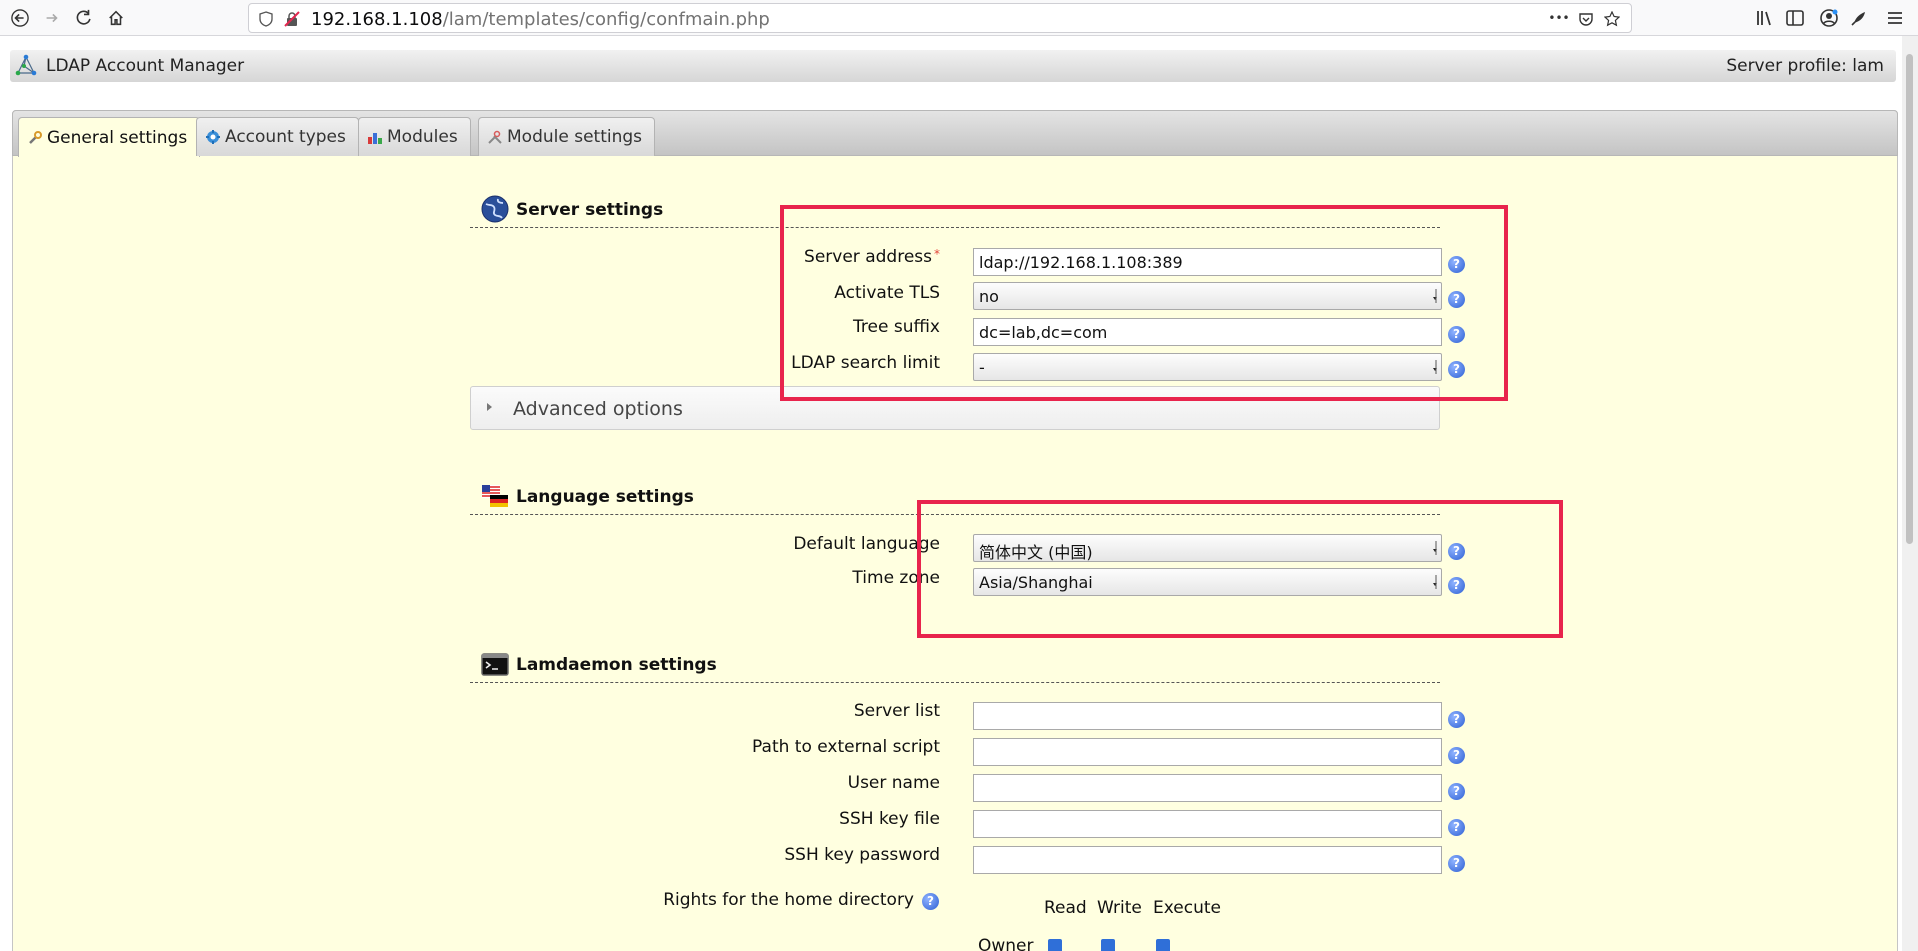 This screenshot has width=1918, height=951. What do you see at coordinates (1240, 569) in the screenshot?
I see `highlight-box-language` at bounding box center [1240, 569].